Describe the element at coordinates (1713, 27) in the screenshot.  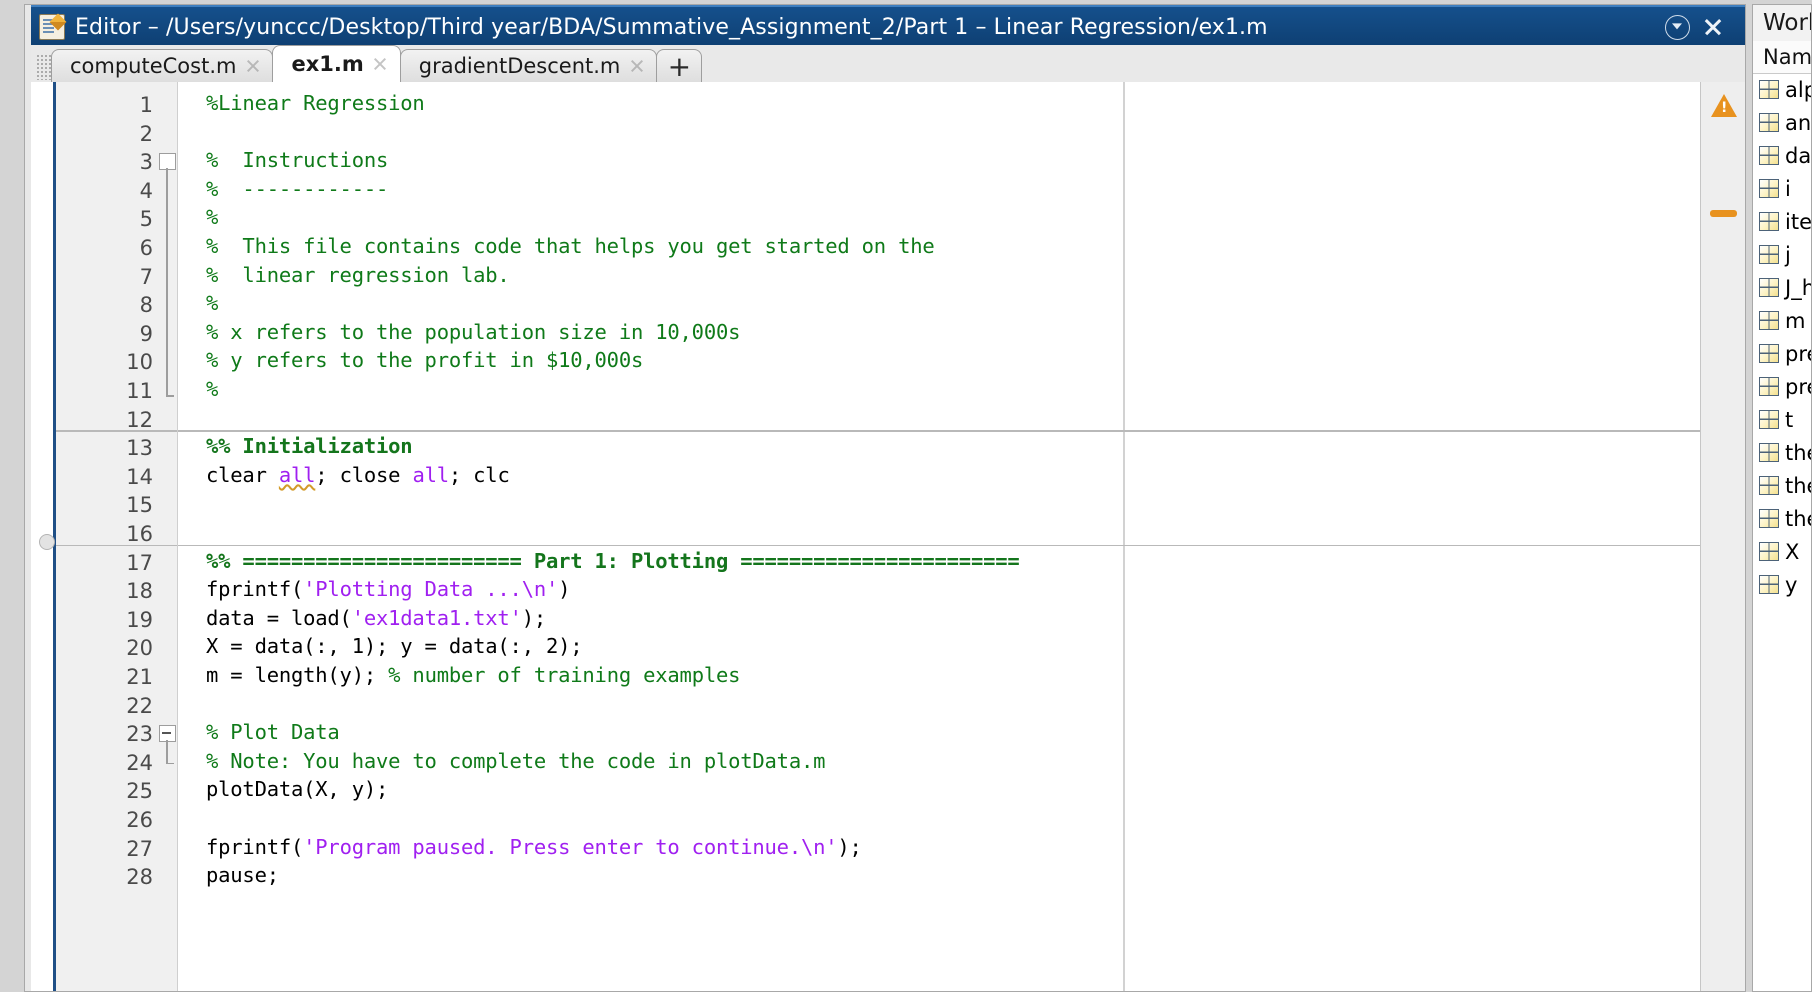
I see `close-window-button` at that location.